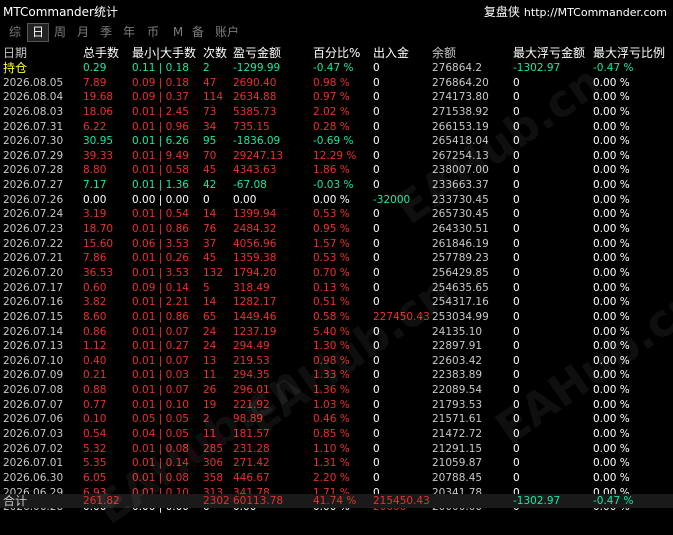 Image resolution: width=673 pixels, height=535 pixels. Describe the element at coordinates (457, 331) in the screenshot. I see `cell-balance: 24135.10` at that location.